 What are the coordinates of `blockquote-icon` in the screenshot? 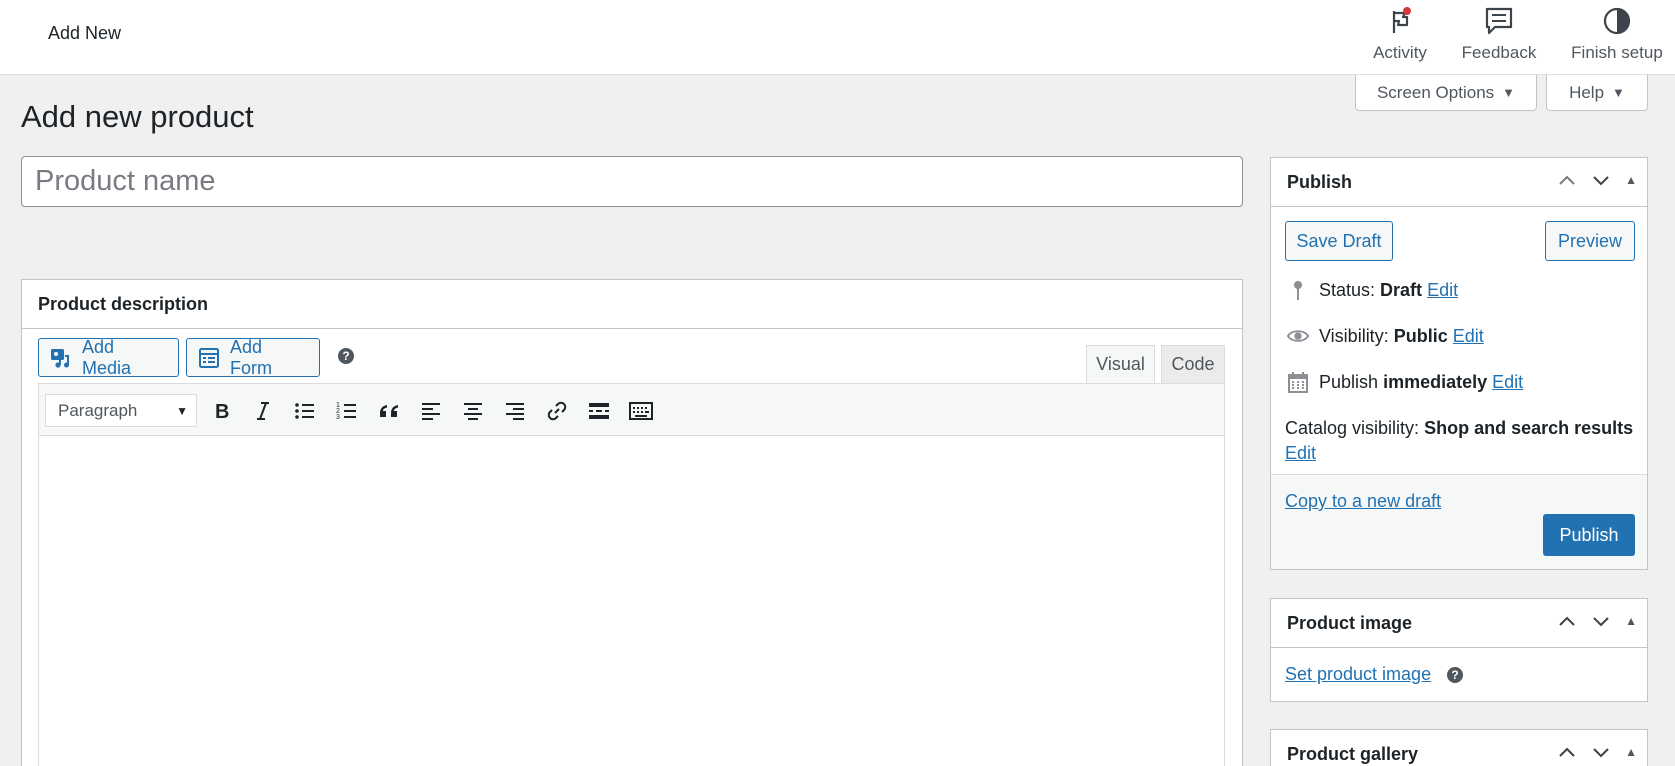 It's located at (389, 411).